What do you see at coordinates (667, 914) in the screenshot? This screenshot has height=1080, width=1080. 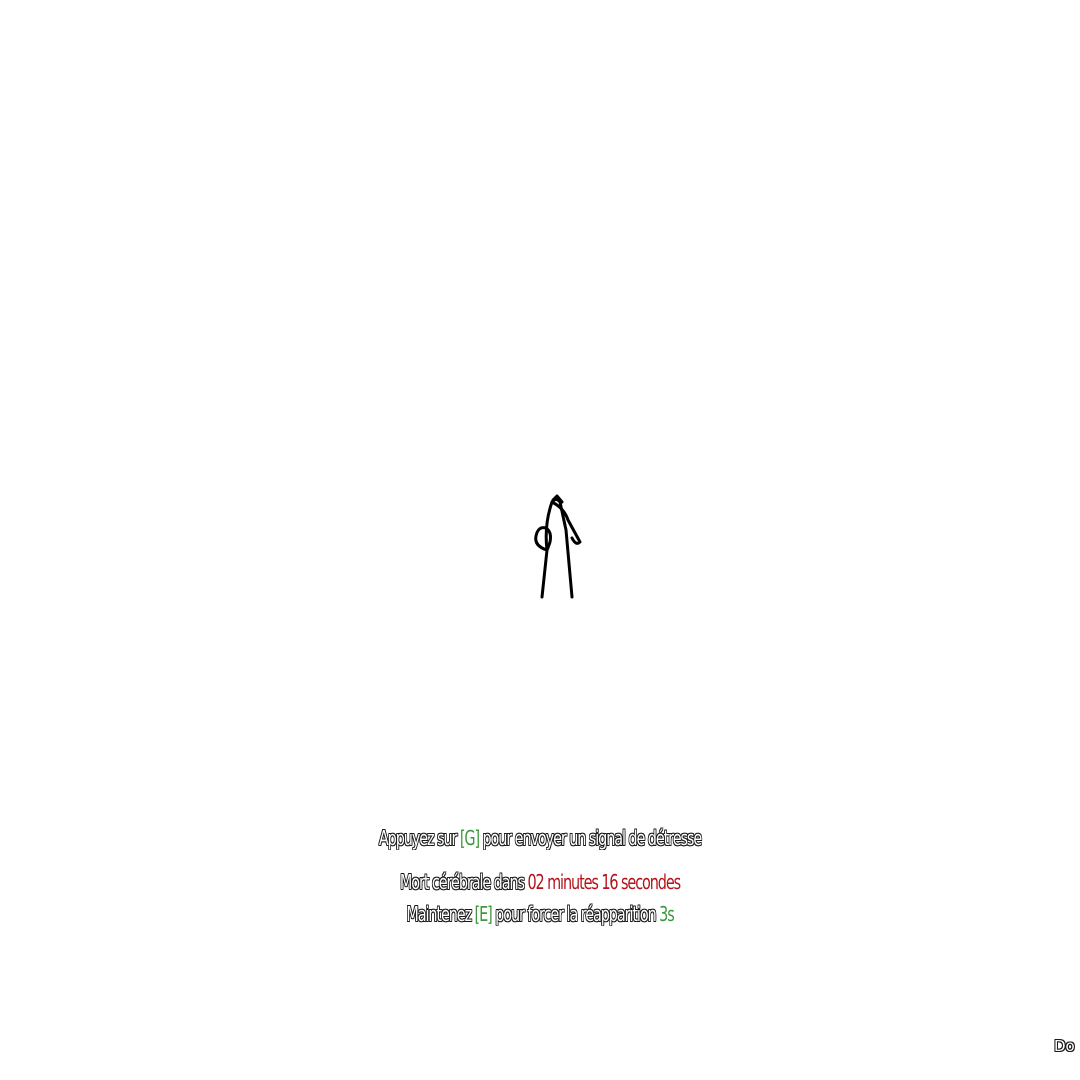 I see `respawn-seconds: 3s` at bounding box center [667, 914].